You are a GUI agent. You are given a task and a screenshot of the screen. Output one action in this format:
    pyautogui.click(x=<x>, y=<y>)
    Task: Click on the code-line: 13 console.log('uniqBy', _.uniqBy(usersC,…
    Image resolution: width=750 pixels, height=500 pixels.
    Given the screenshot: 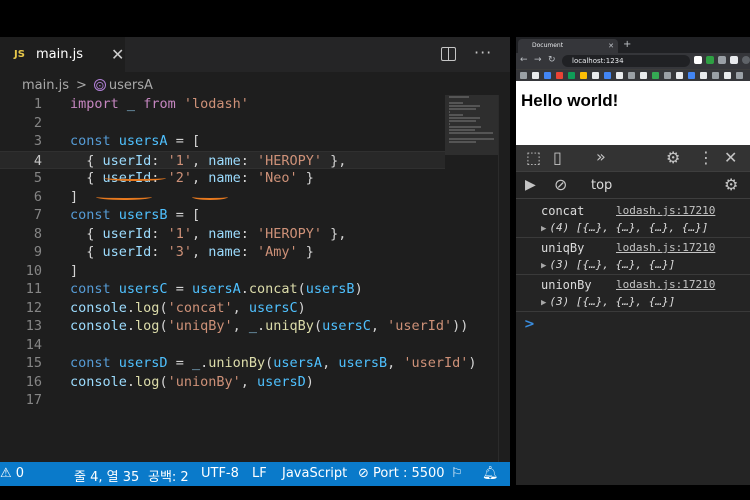 What is the action you would take?
    pyautogui.click(x=234, y=326)
    